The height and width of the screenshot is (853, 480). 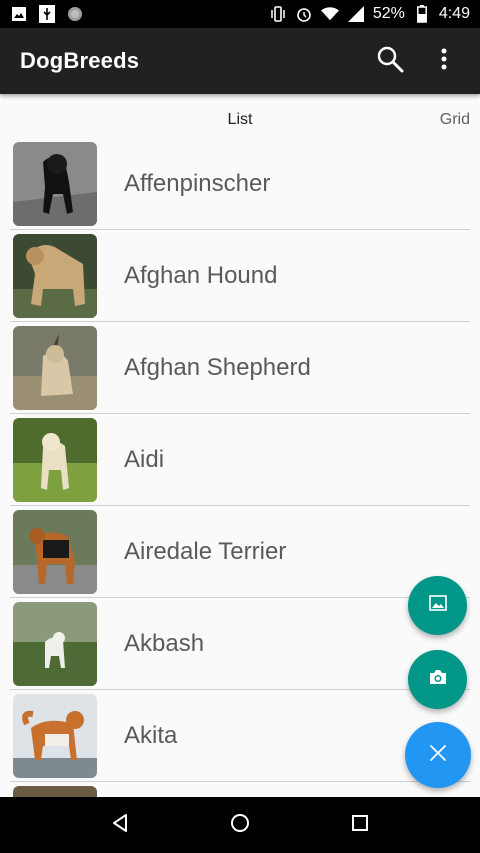 I want to click on alarm-icon, so click(x=304, y=14).